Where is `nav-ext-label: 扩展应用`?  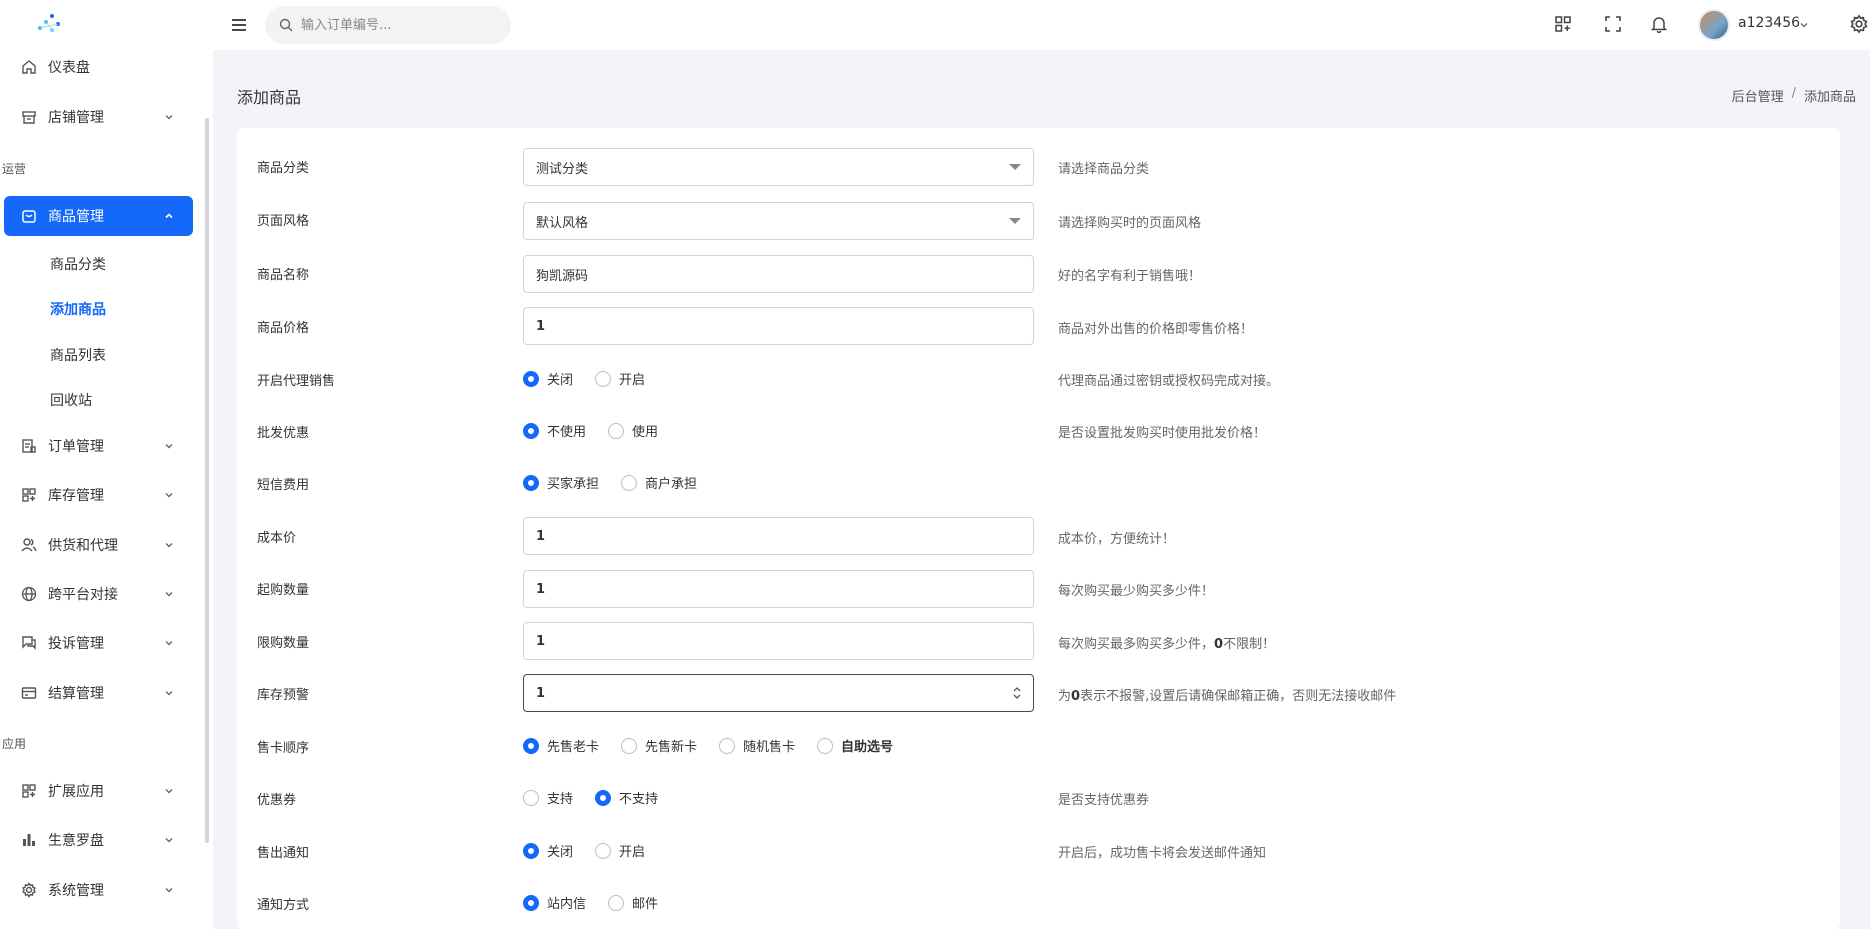
nav-ext-label: 扩展应用 is located at coordinates (76, 792).